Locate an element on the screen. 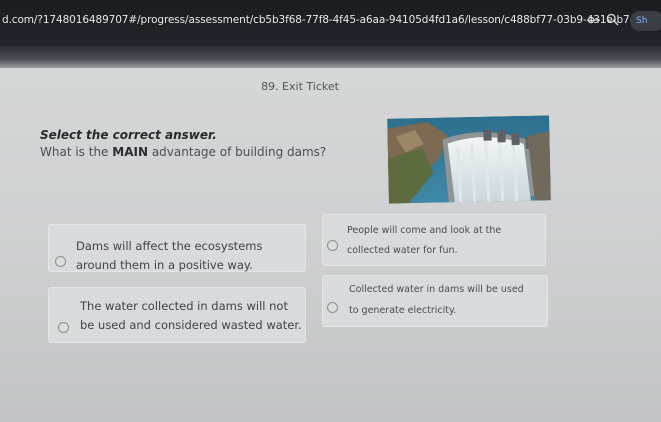 The height and width of the screenshot is (422, 661). question-instruction: Select the correct answer. is located at coordinates (128, 135).